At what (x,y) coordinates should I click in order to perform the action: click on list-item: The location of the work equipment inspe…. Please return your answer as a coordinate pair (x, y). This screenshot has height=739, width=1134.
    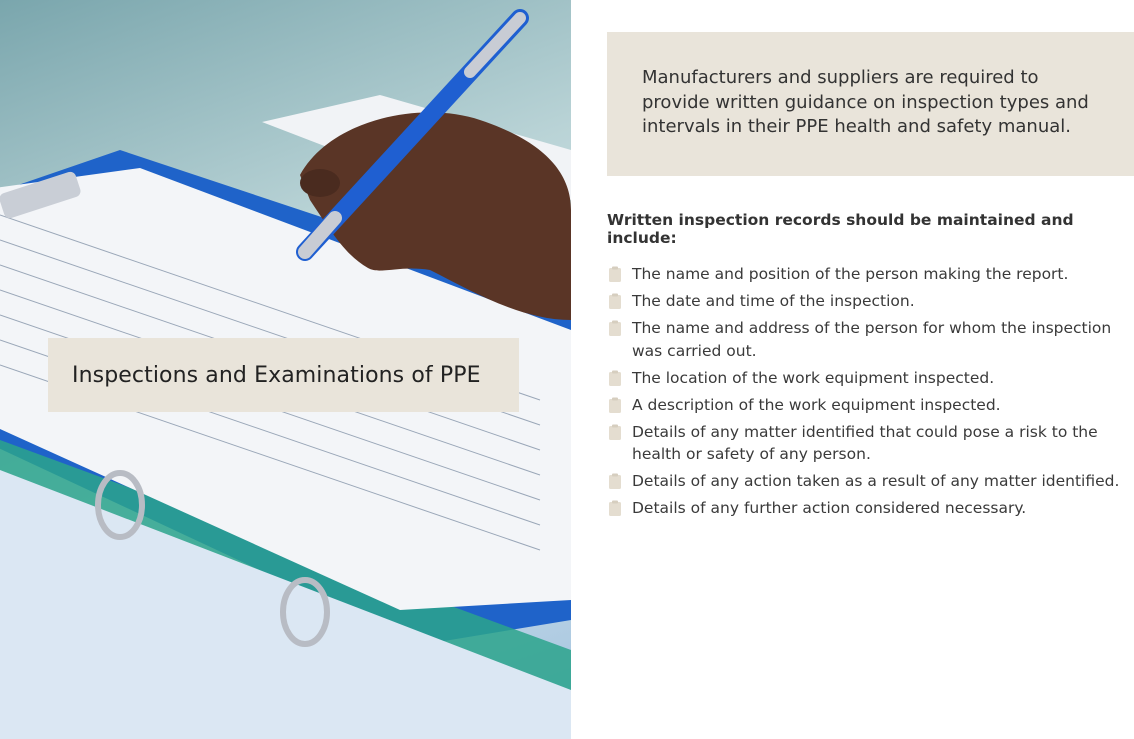
    Looking at the image, I should click on (867, 378).